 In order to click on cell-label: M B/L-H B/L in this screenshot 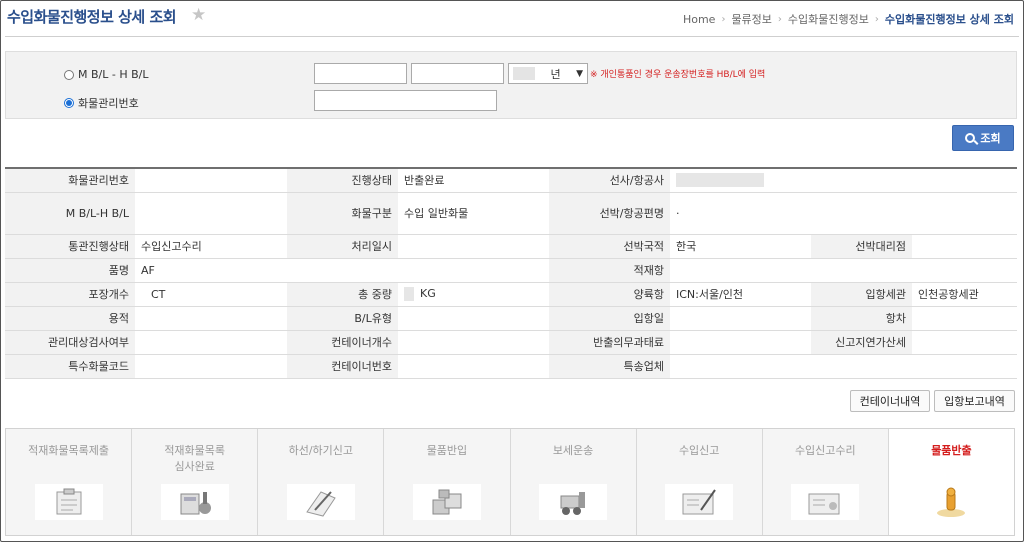, I will do `click(70, 213)`.